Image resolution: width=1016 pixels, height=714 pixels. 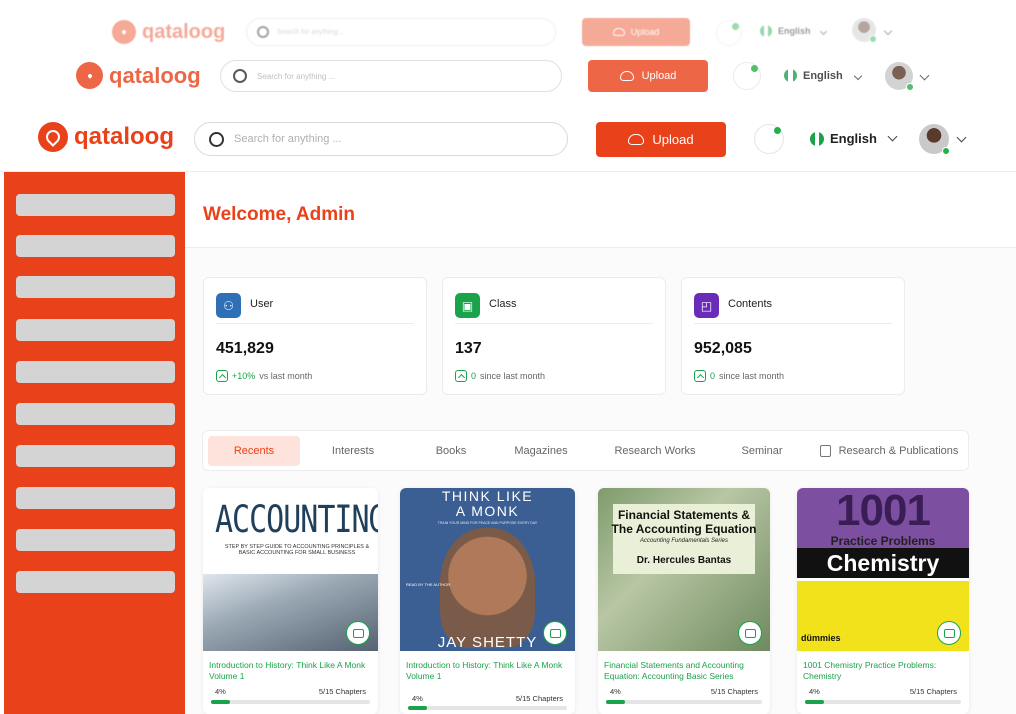 I want to click on document-icon: ◰, so click(x=706, y=305).